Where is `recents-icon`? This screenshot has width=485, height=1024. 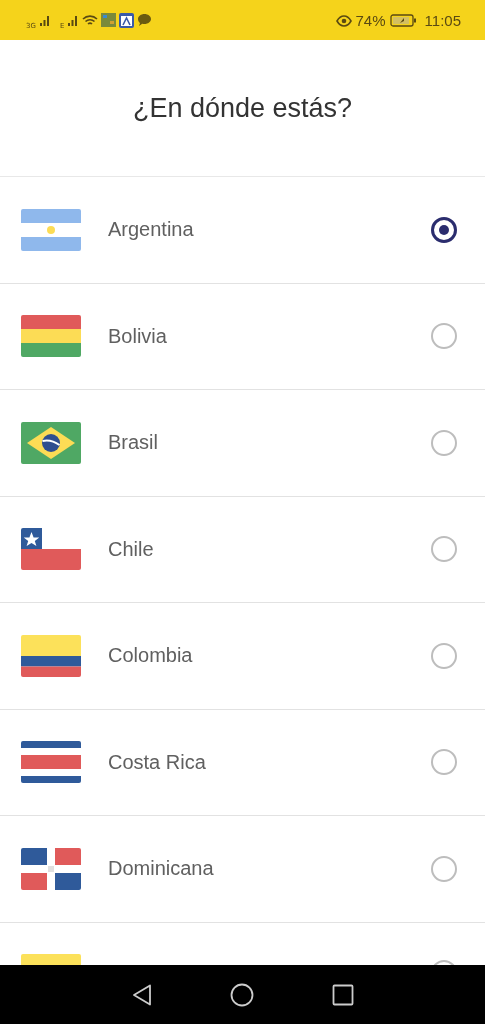 recents-icon is located at coordinates (342, 994).